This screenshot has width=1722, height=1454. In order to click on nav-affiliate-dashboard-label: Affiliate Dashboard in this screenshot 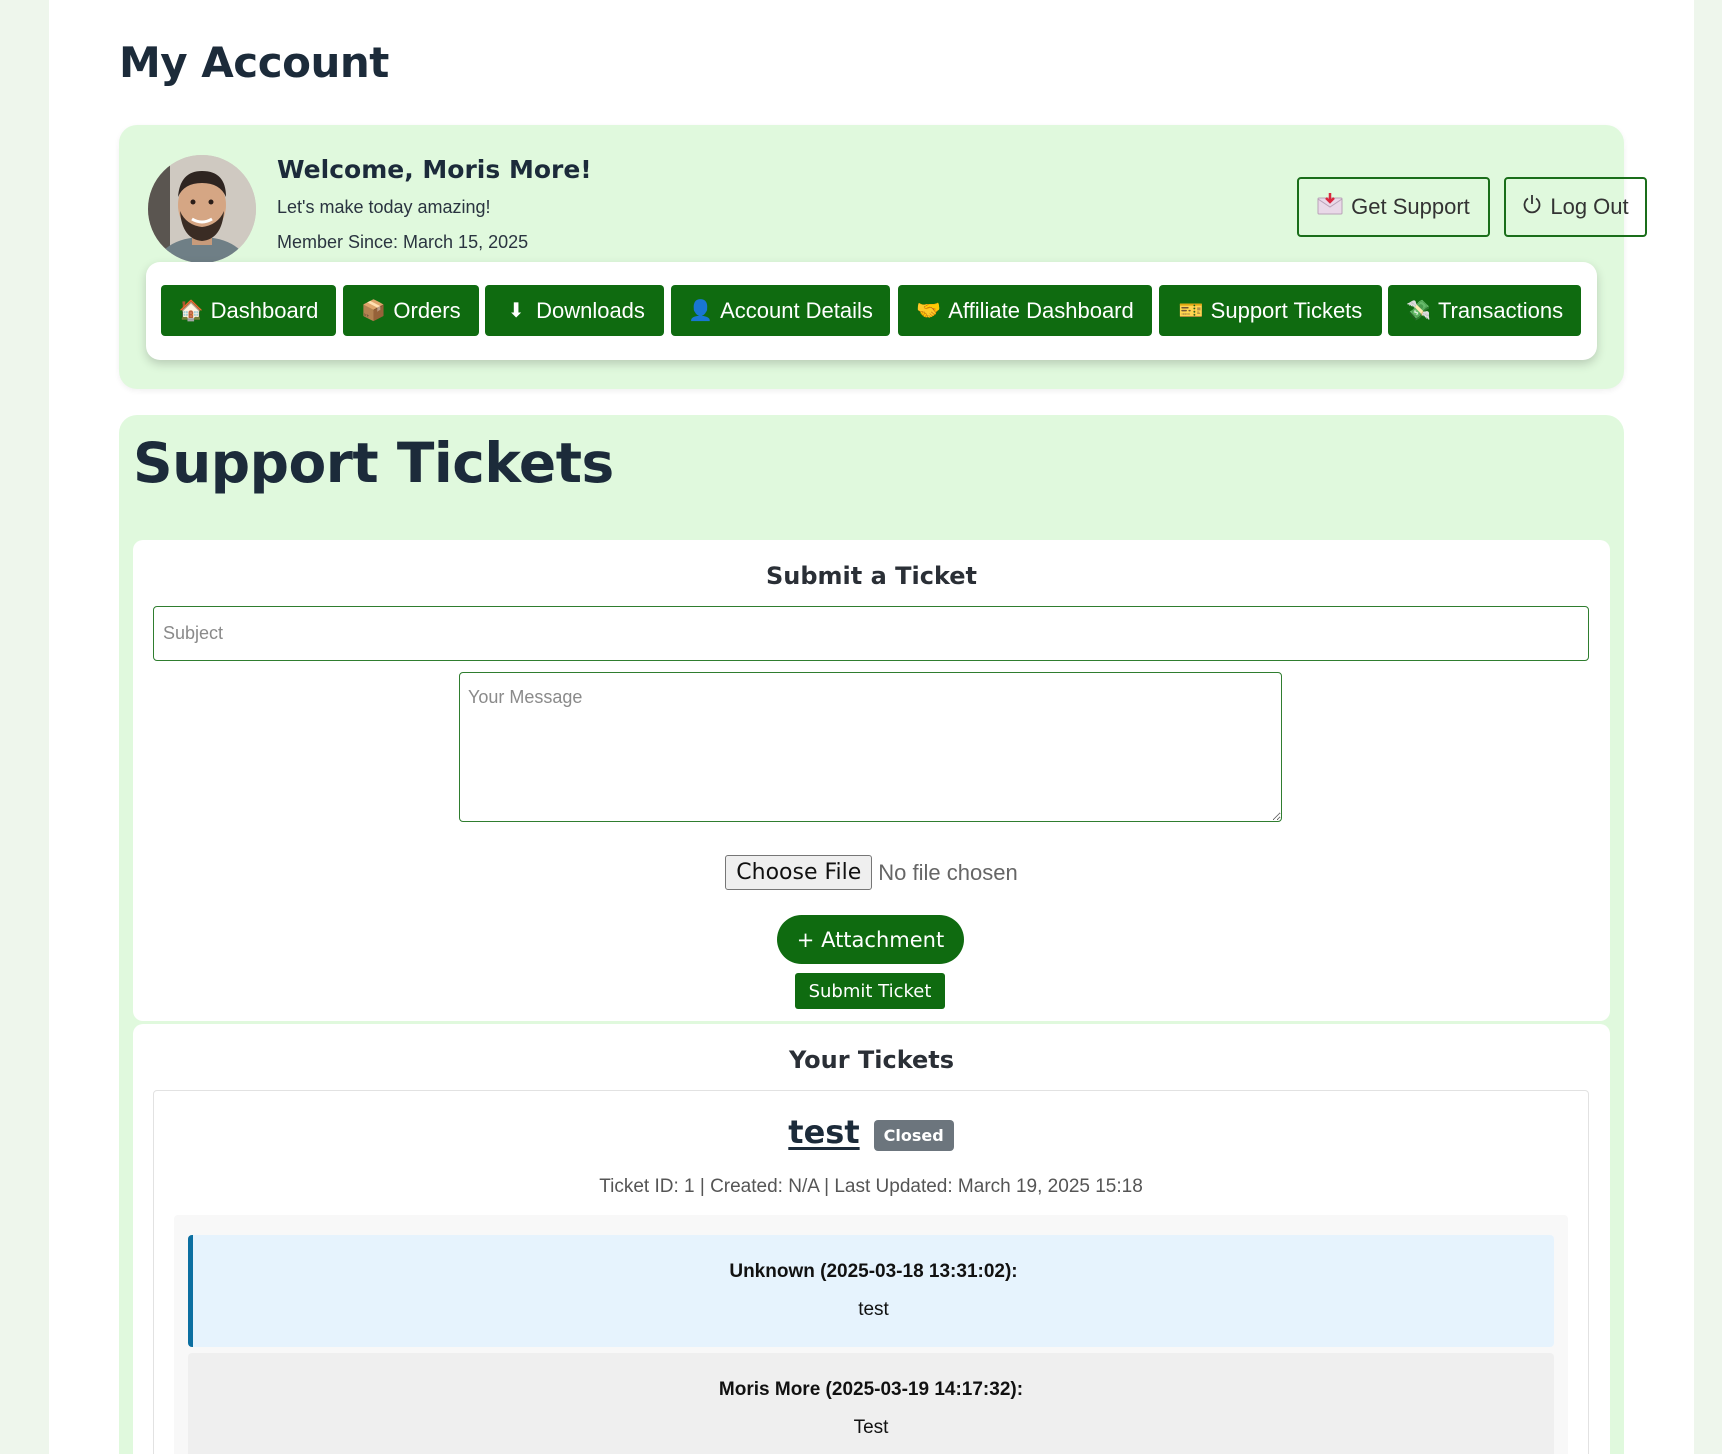, I will do `click(1041, 310)`.